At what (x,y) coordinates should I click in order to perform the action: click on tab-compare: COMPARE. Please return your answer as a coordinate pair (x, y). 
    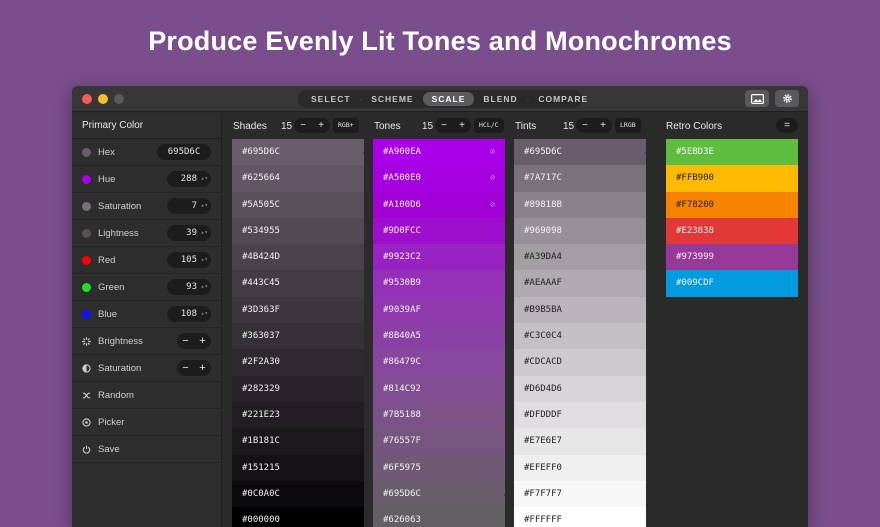
    Looking at the image, I should click on (563, 99).